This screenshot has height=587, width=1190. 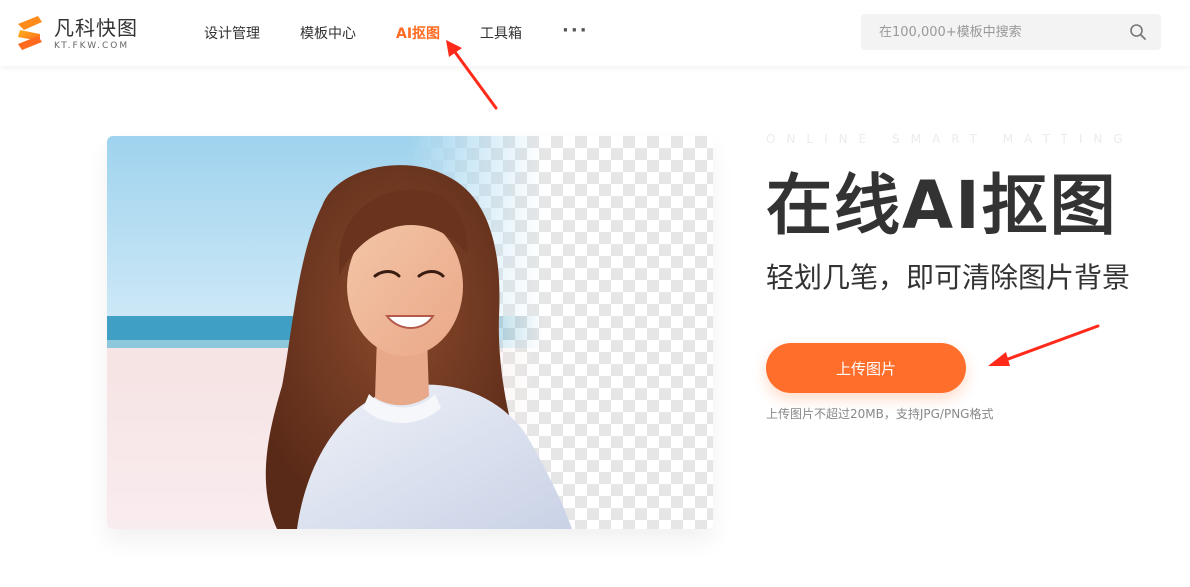 What do you see at coordinates (575, 30) in the screenshot?
I see `more-dots-icon: ···` at bounding box center [575, 30].